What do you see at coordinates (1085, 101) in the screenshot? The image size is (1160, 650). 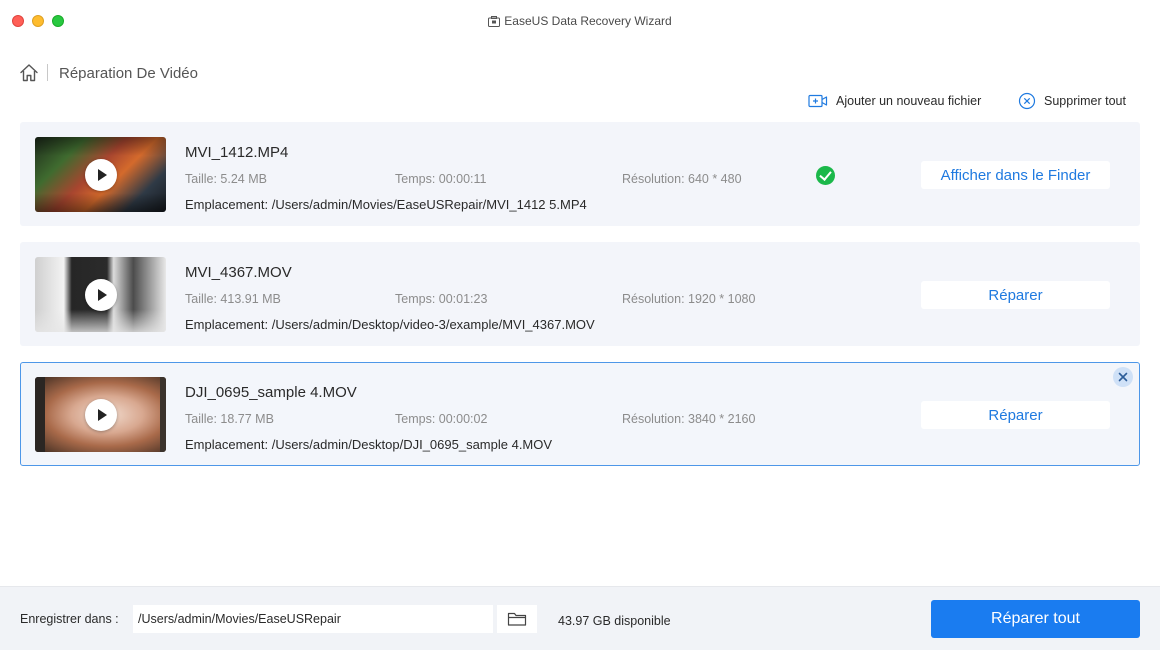 I see `delete-all-label: Supprimer tout` at bounding box center [1085, 101].